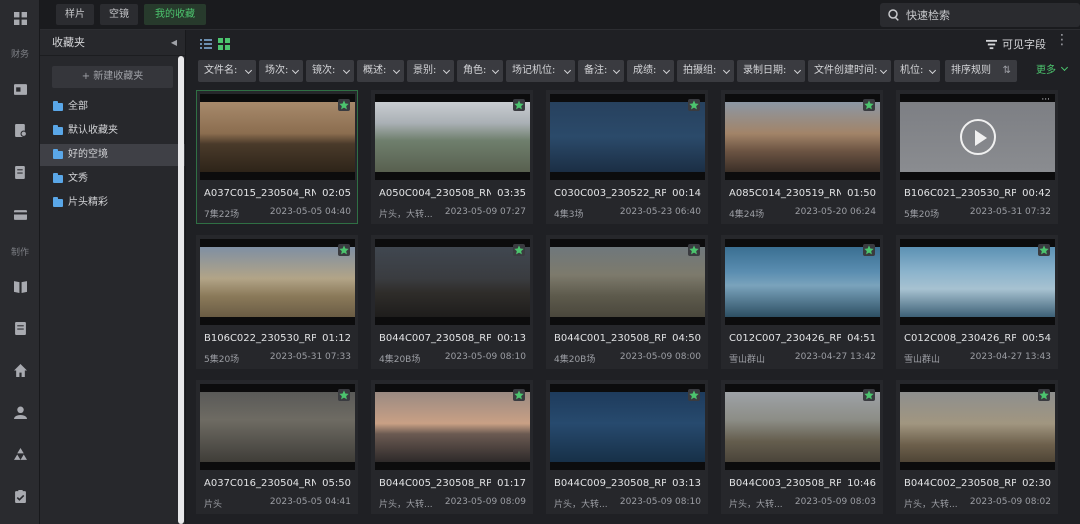 The height and width of the screenshot is (524, 1080). What do you see at coordinates (20, 18) in the screenshot?
I see `apps-grid-icon` at bounding box center [20, 18].